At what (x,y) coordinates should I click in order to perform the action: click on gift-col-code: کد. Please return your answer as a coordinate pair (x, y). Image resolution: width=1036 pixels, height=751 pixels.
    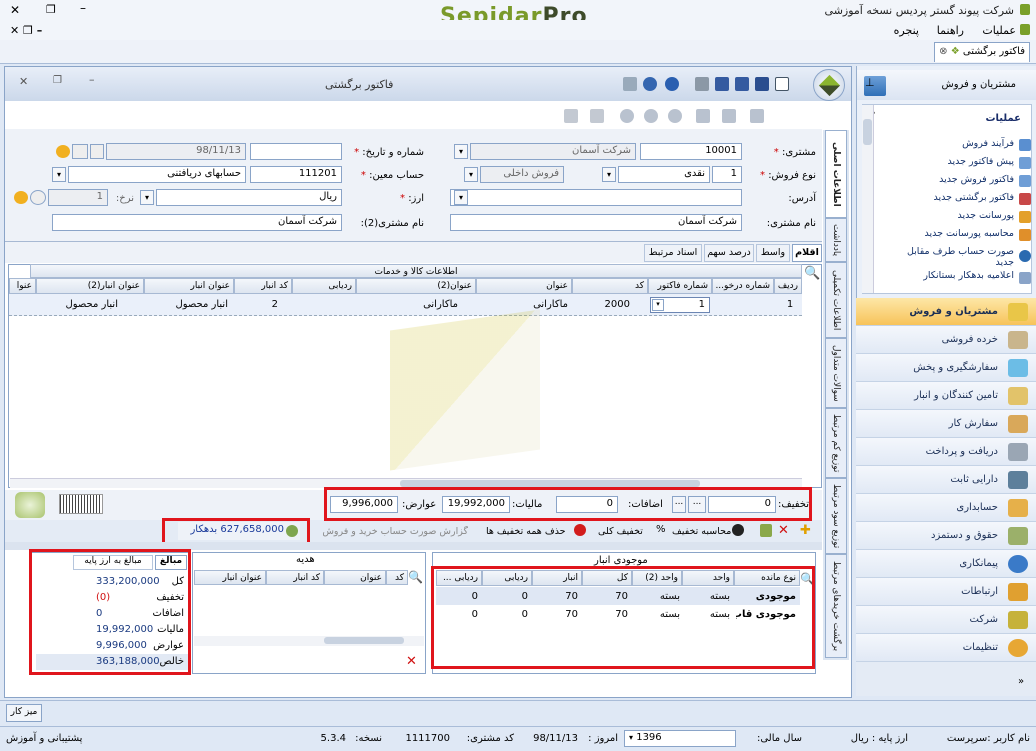
    Looking at the image, I should click on (397, 577).